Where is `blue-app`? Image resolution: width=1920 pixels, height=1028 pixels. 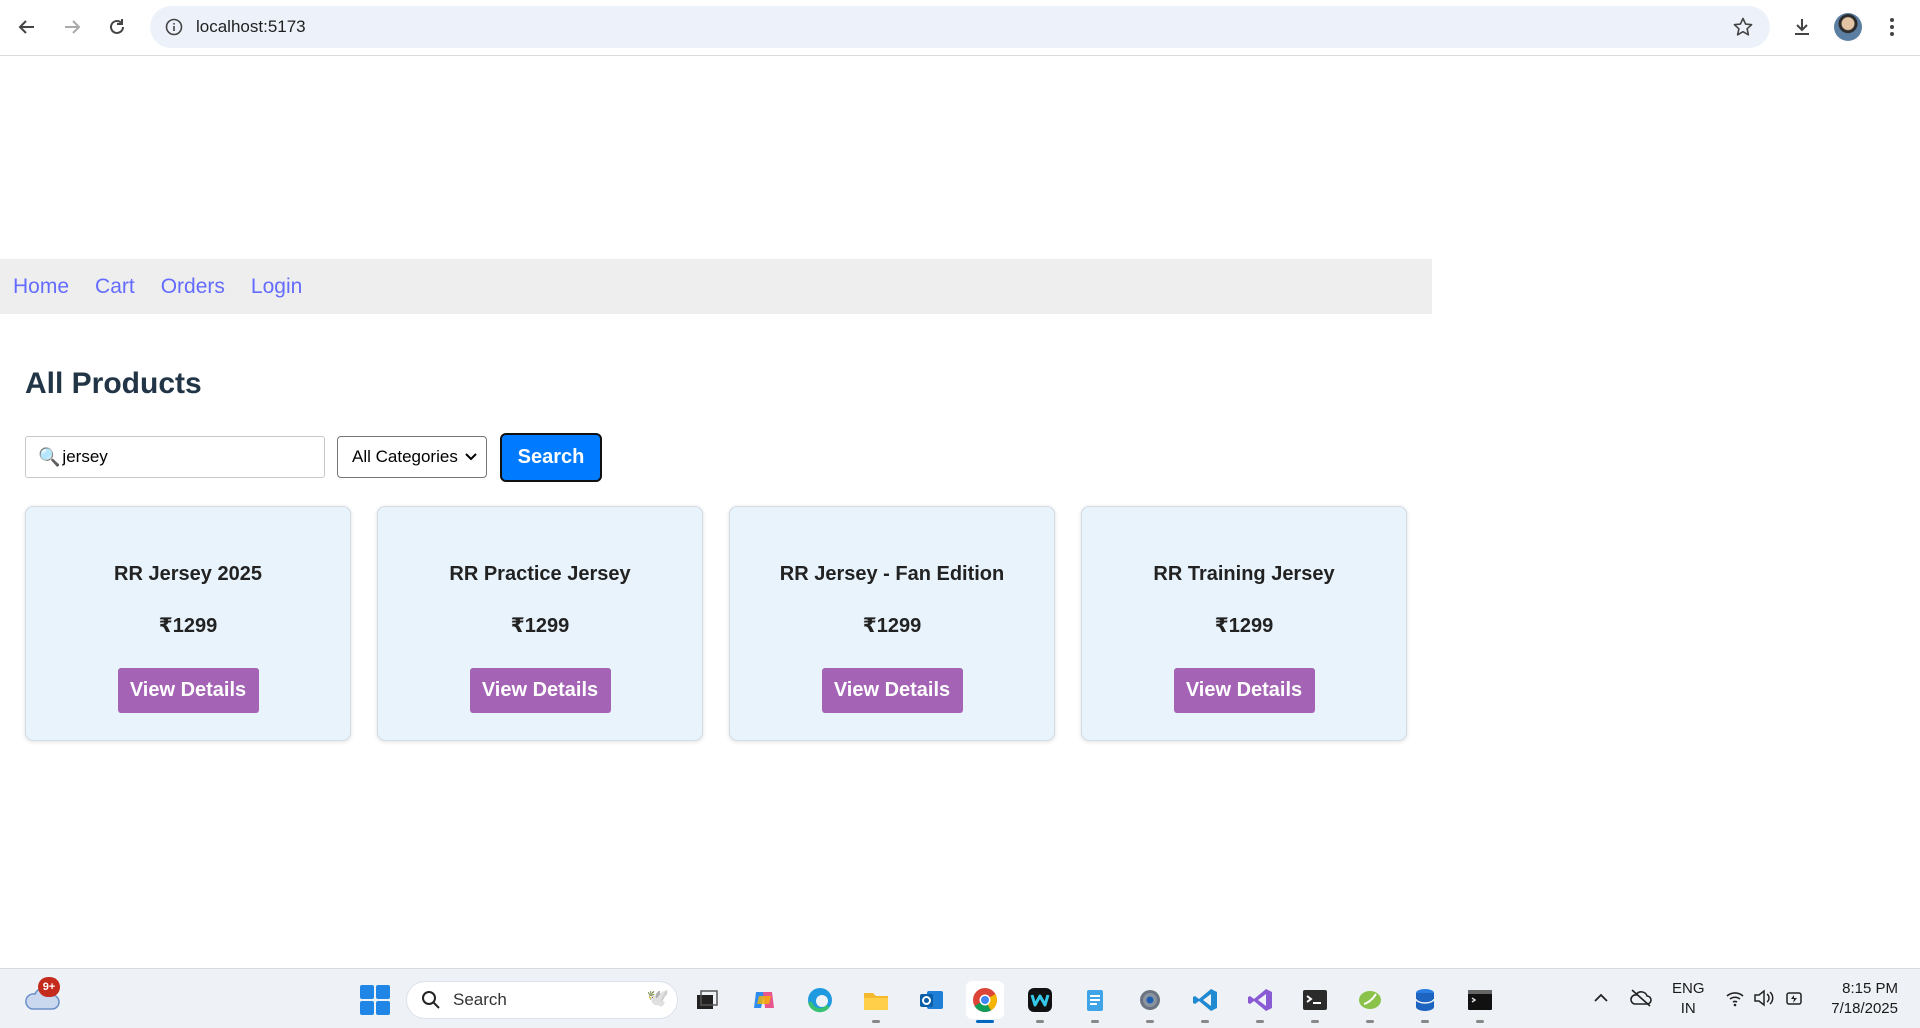
blue-app is located at coordinates (1425, 1002).